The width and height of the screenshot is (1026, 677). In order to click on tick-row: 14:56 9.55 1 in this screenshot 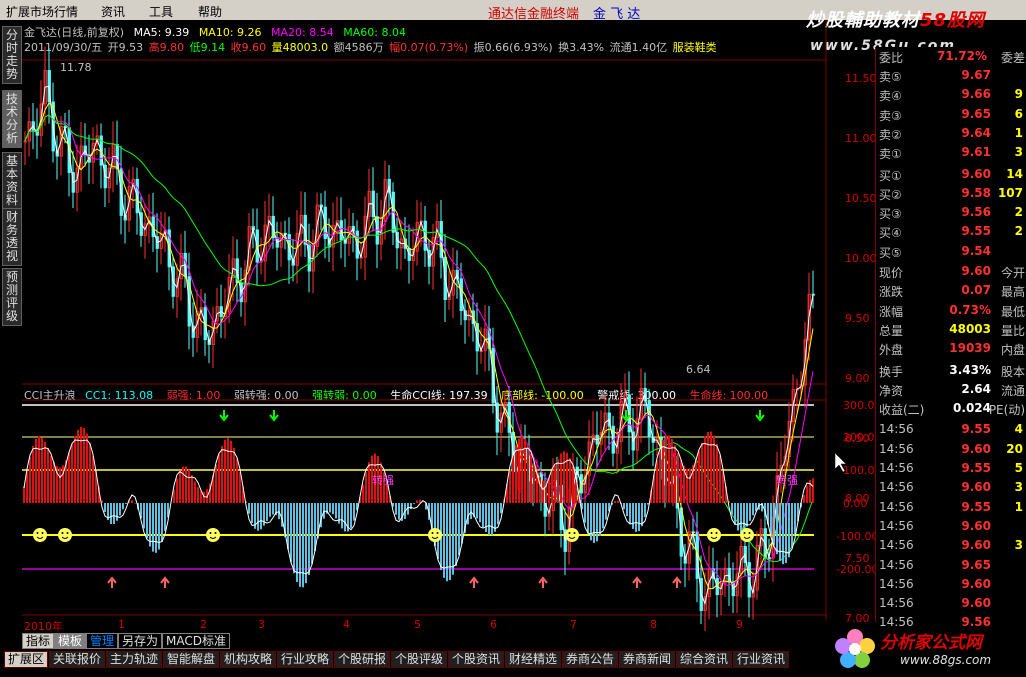, I will do `click(951, 506)`.